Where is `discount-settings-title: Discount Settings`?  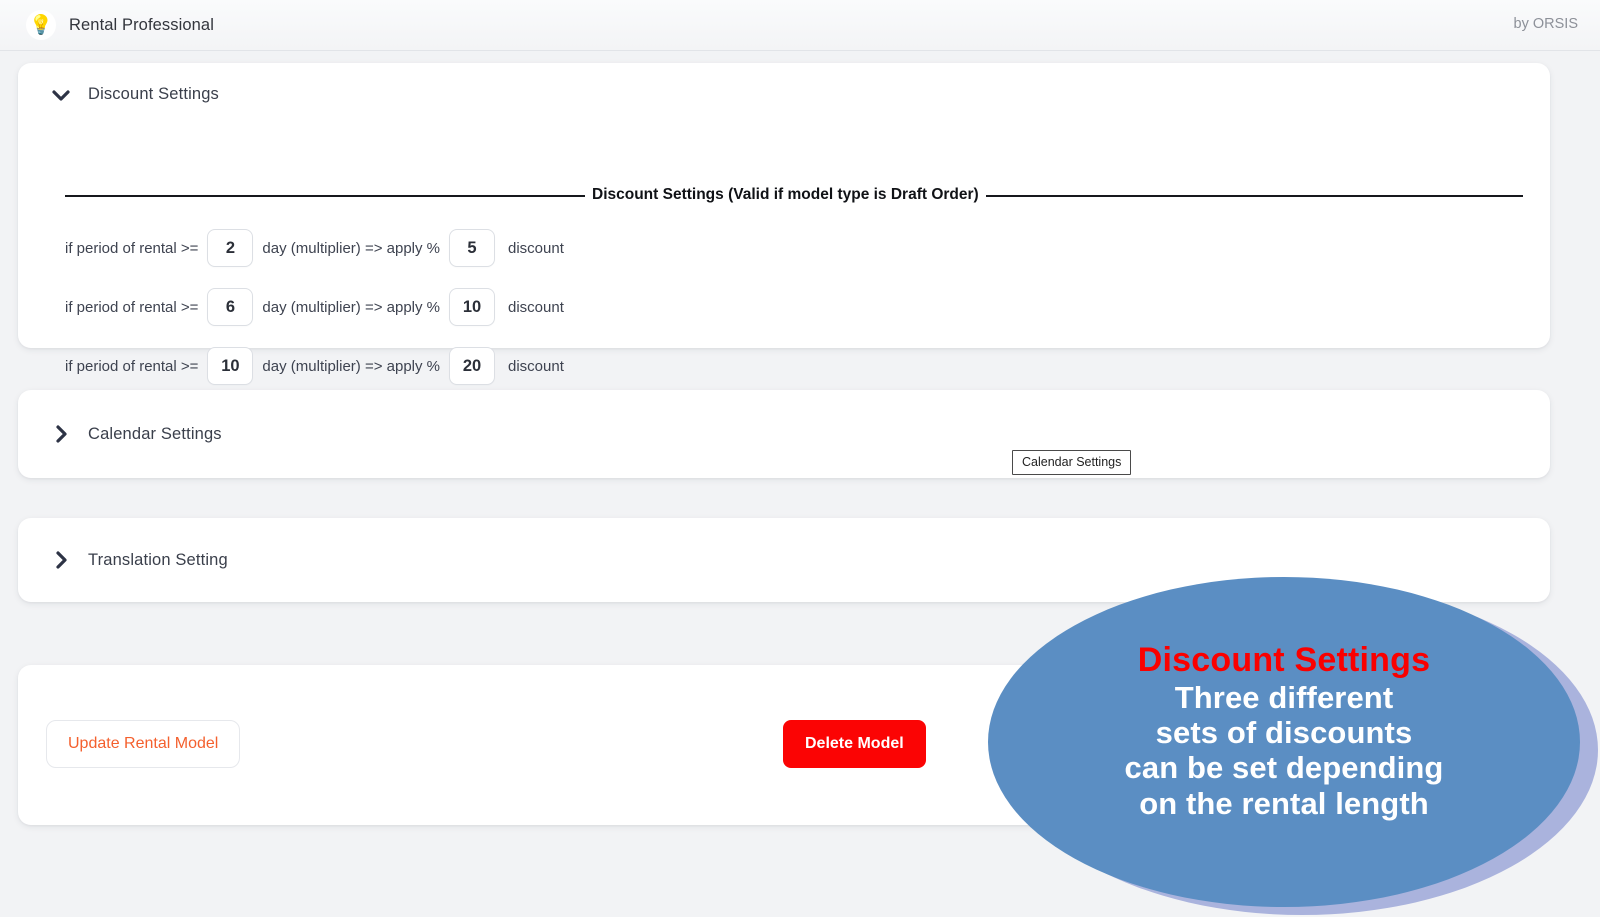
discount-settings-title: Discount Settings is located at coordinates (153, 94).